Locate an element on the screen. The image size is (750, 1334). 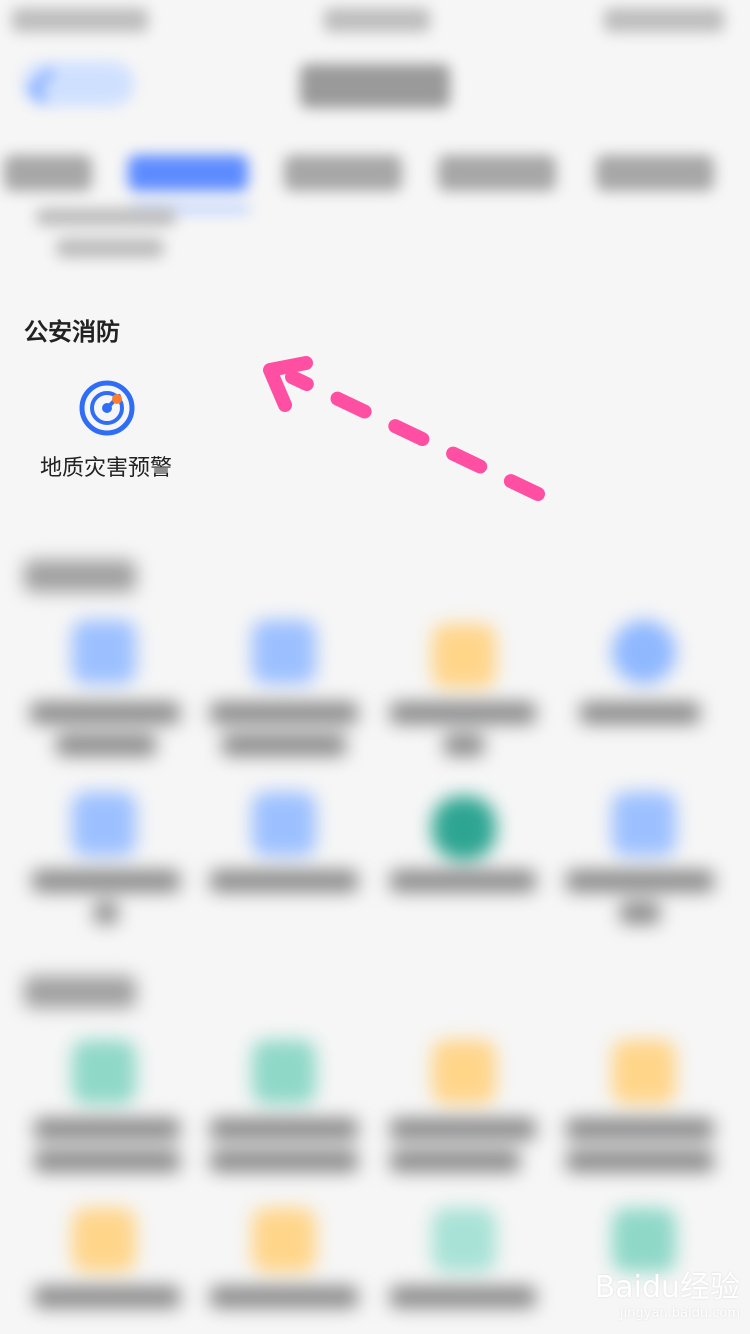
category-tabs is located at coordinates (375, 175).